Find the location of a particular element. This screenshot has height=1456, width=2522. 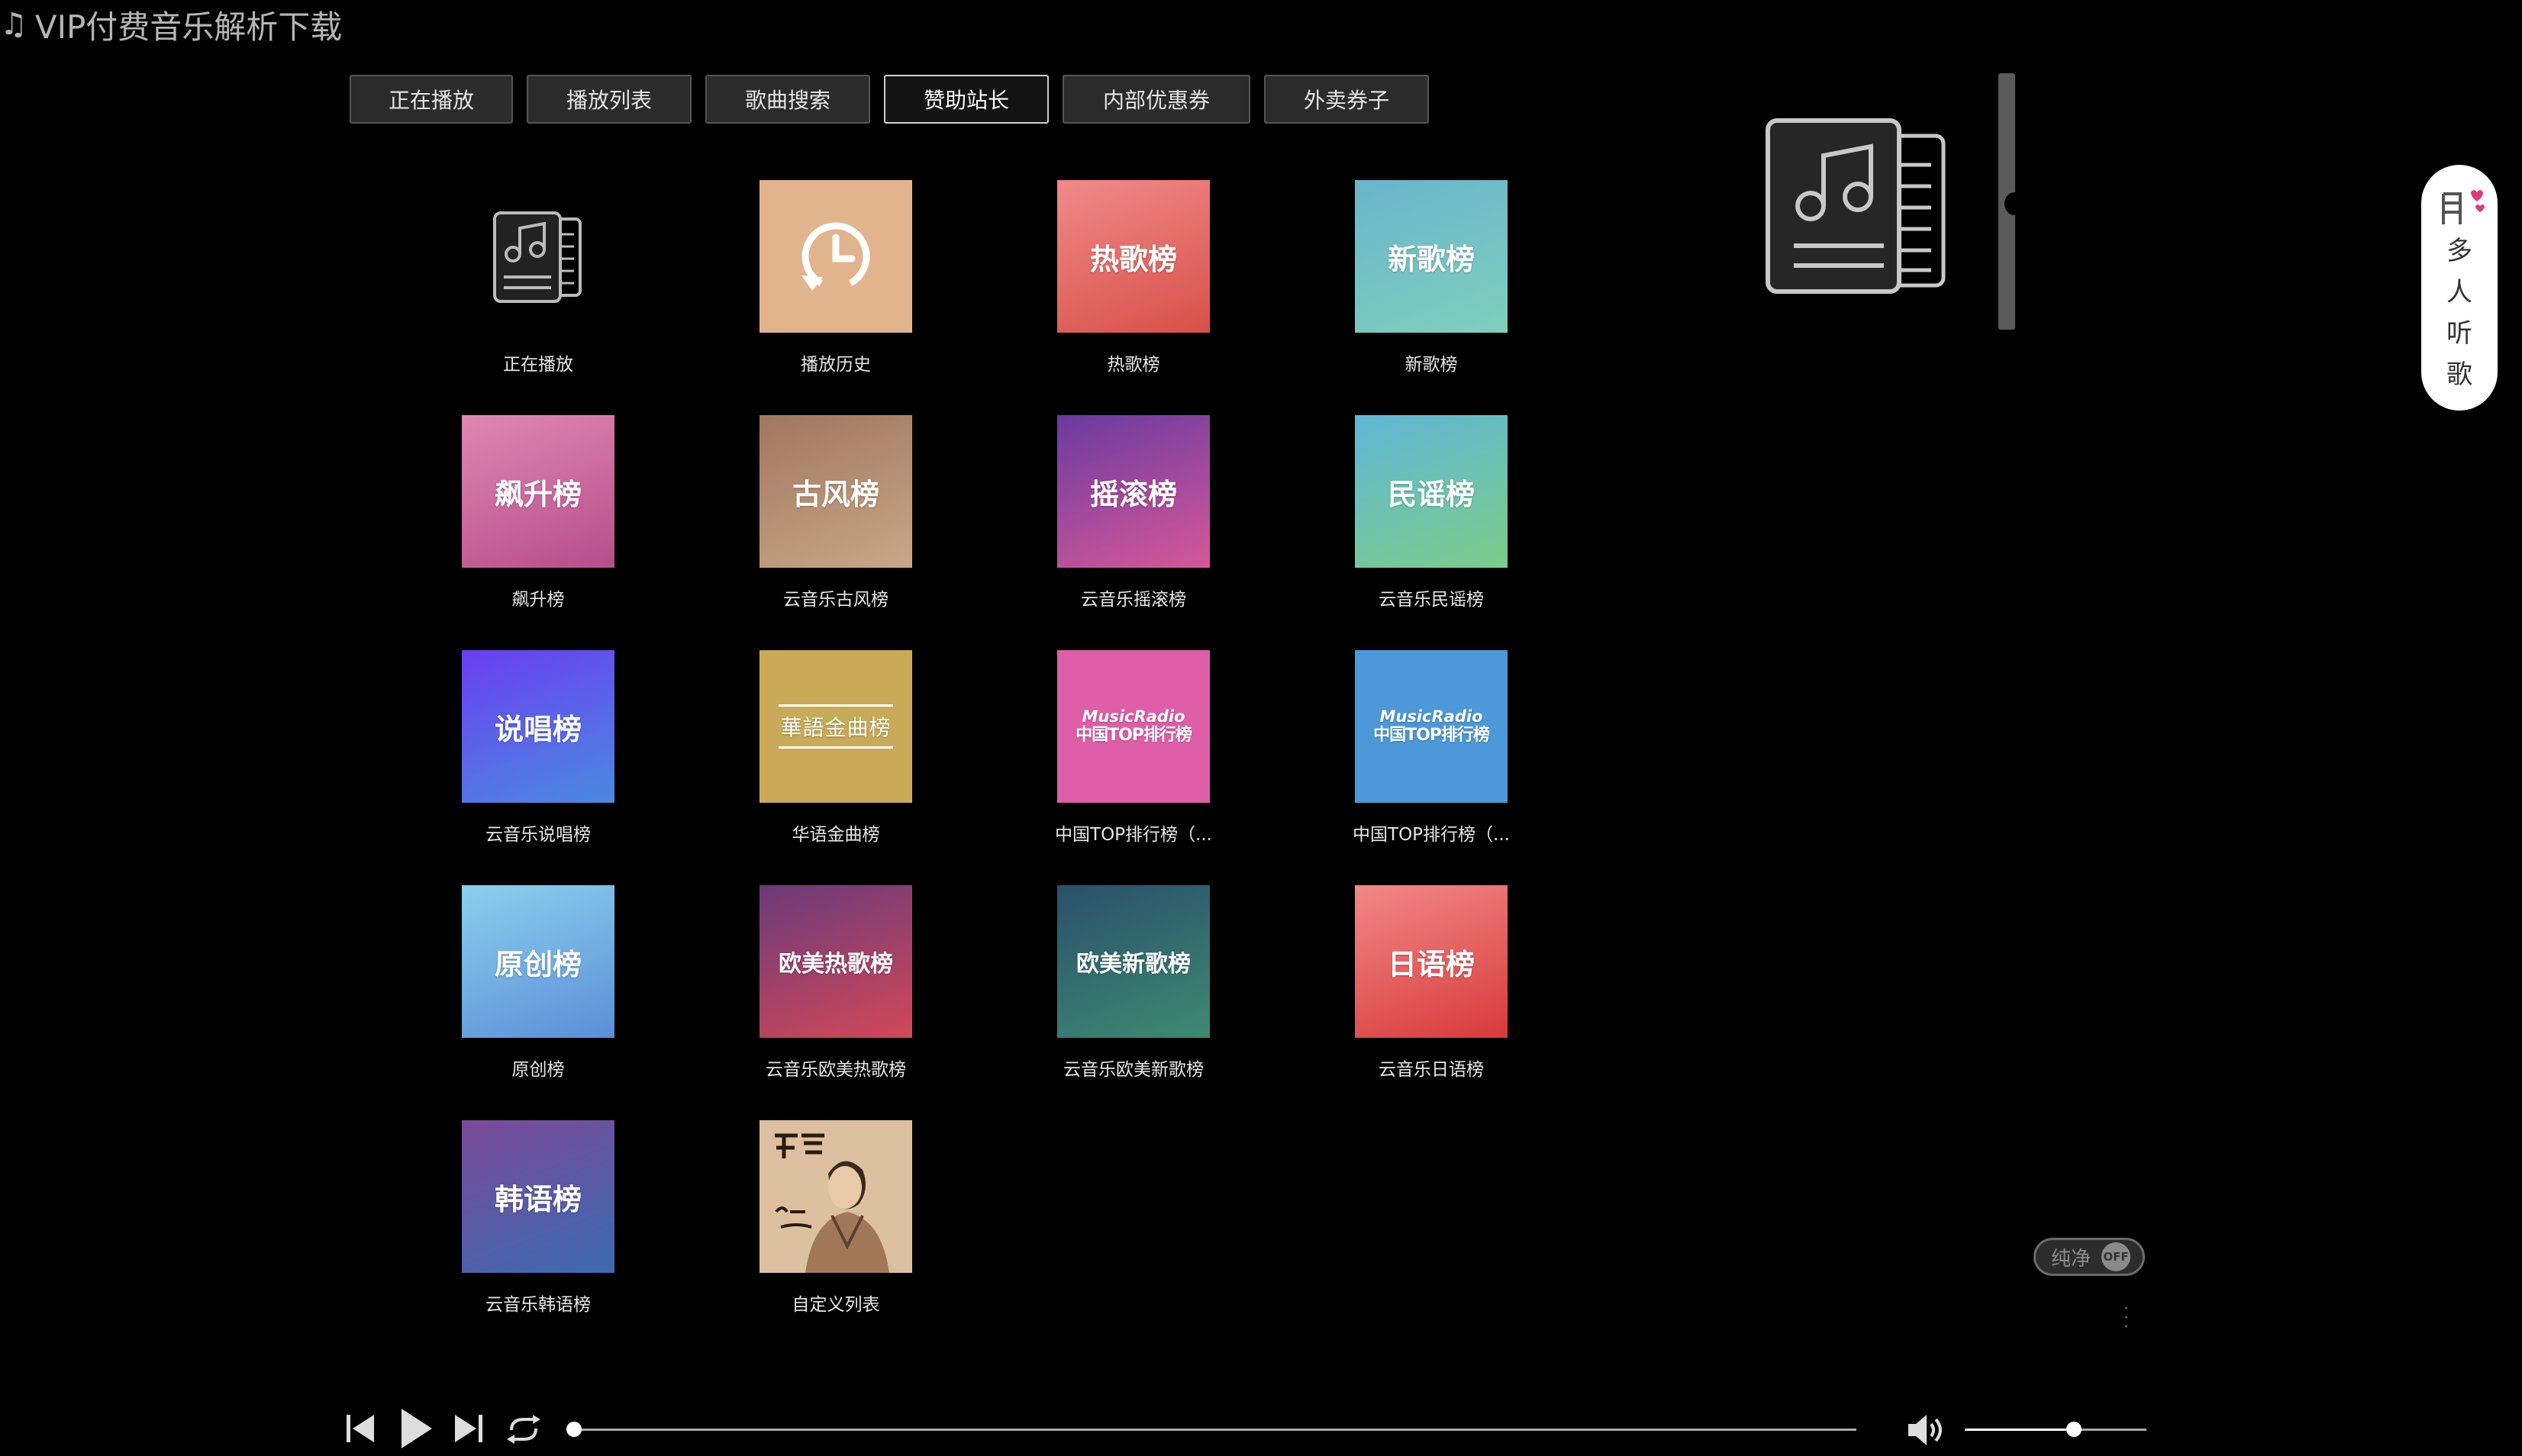

volume-icon is located at coordinates (1927, 1430).